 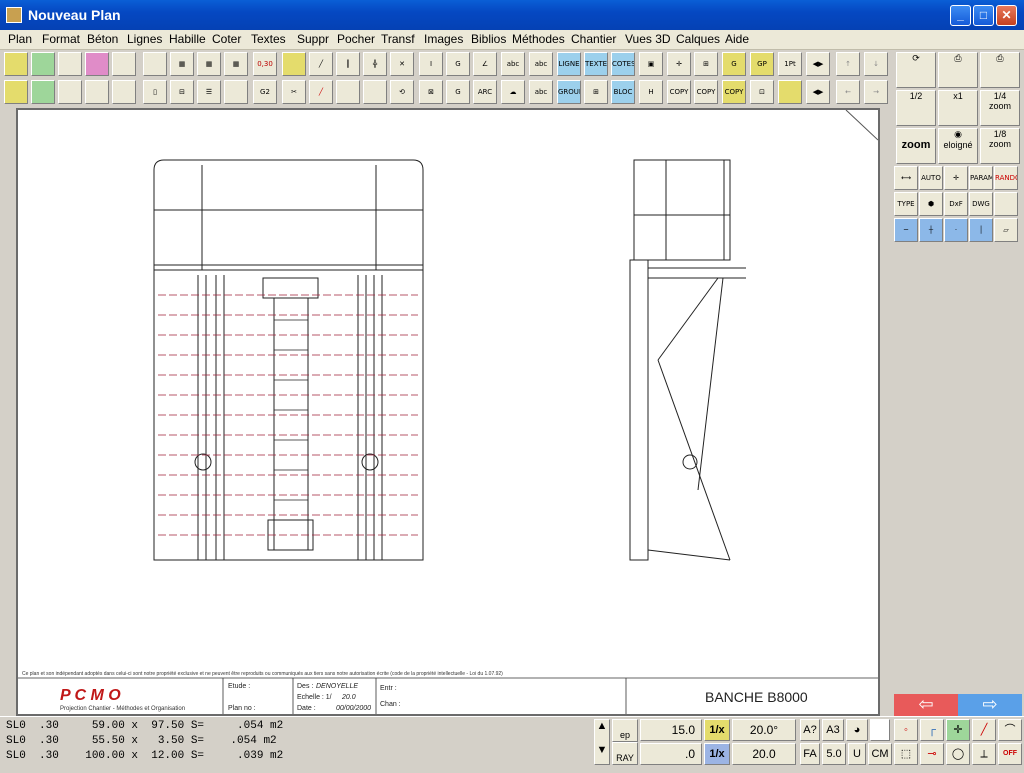 What do you see at coordinates (623, 92) in the screenshot?
I see `bloc-icon: BLOC` at bounding box center [623, 92].